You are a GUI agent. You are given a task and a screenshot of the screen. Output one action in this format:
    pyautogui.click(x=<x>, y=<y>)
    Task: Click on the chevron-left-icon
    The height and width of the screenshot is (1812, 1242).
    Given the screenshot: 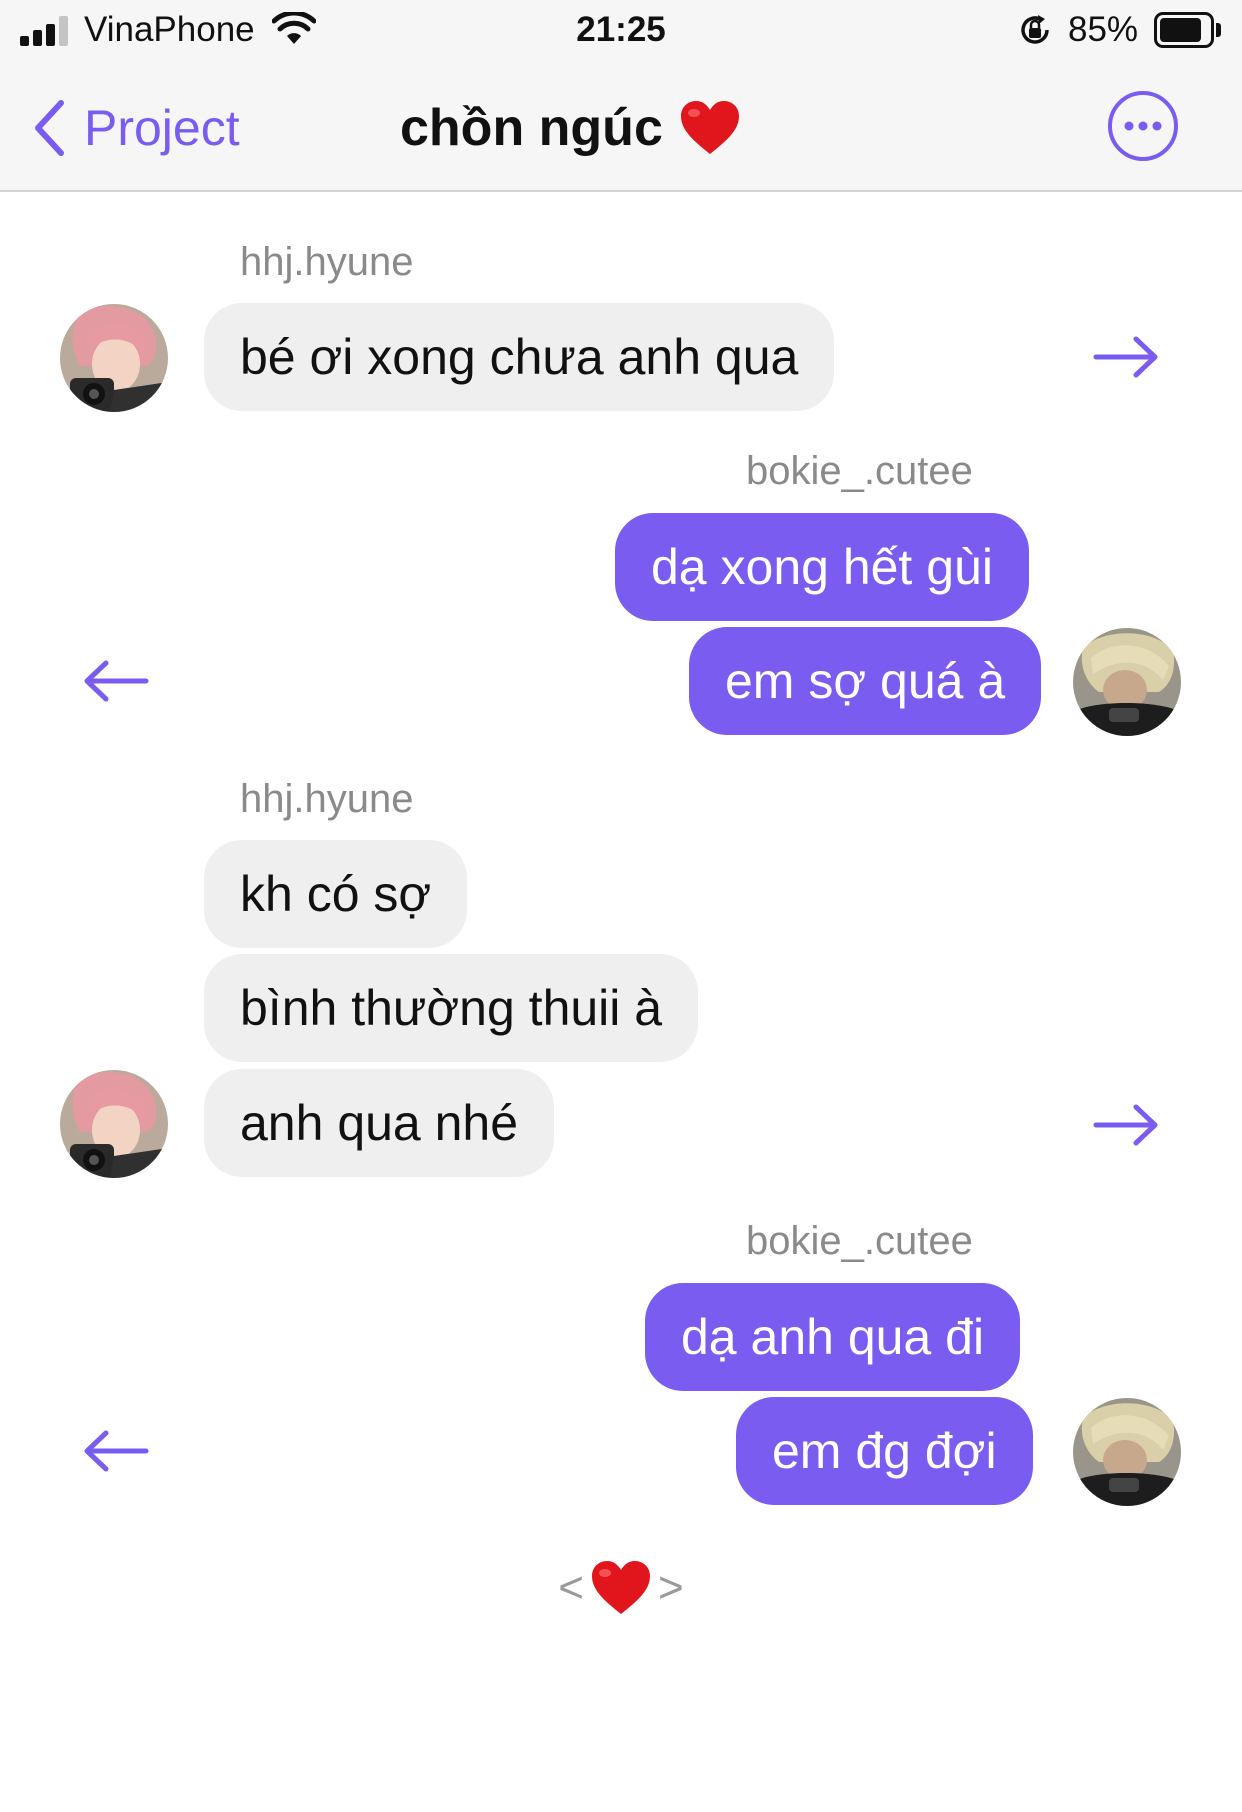 What is the action you would take?
    pyautogui.click(x=49, y=128)
    